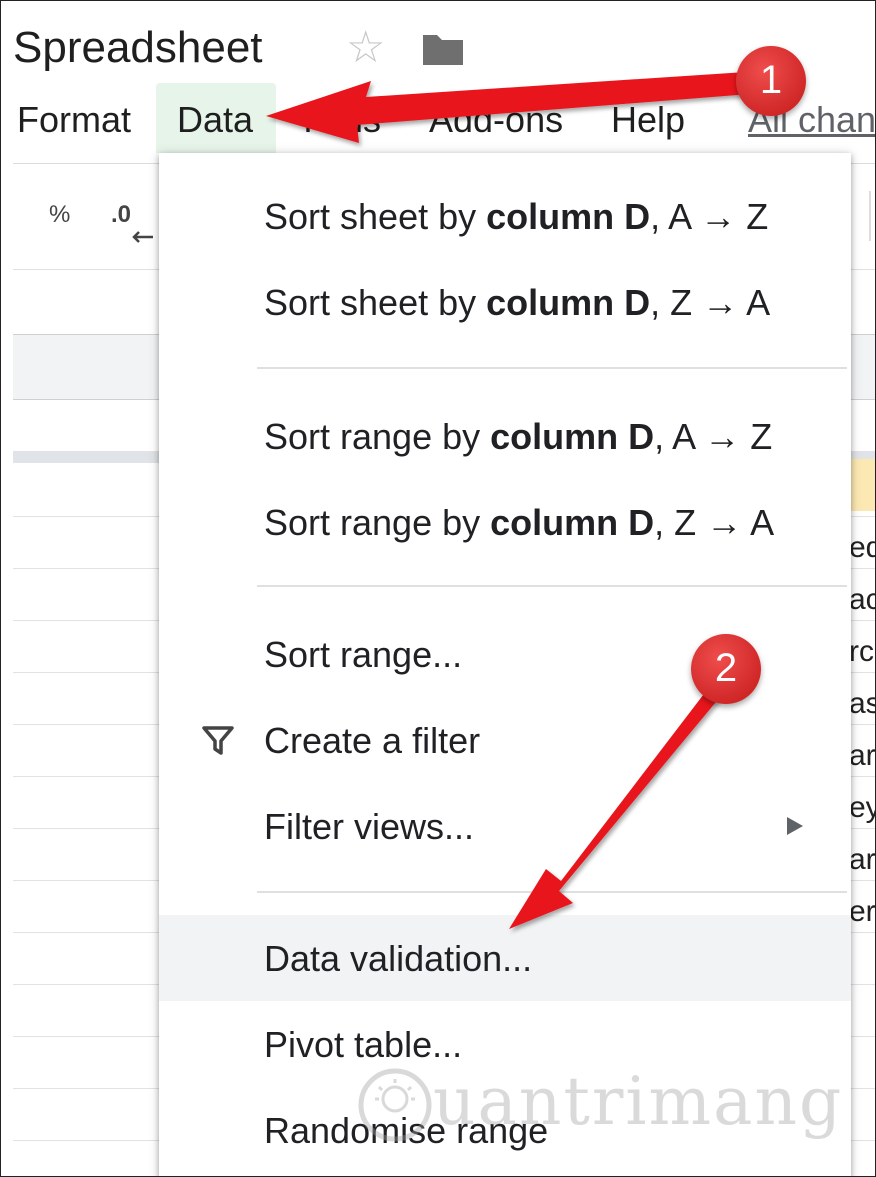 The width and height of the screenshot is (876, 1177). What do you see at coordinates (862, 548) in the screenshot?
I see `cell-text: ed` at bounding box center [862, 548].